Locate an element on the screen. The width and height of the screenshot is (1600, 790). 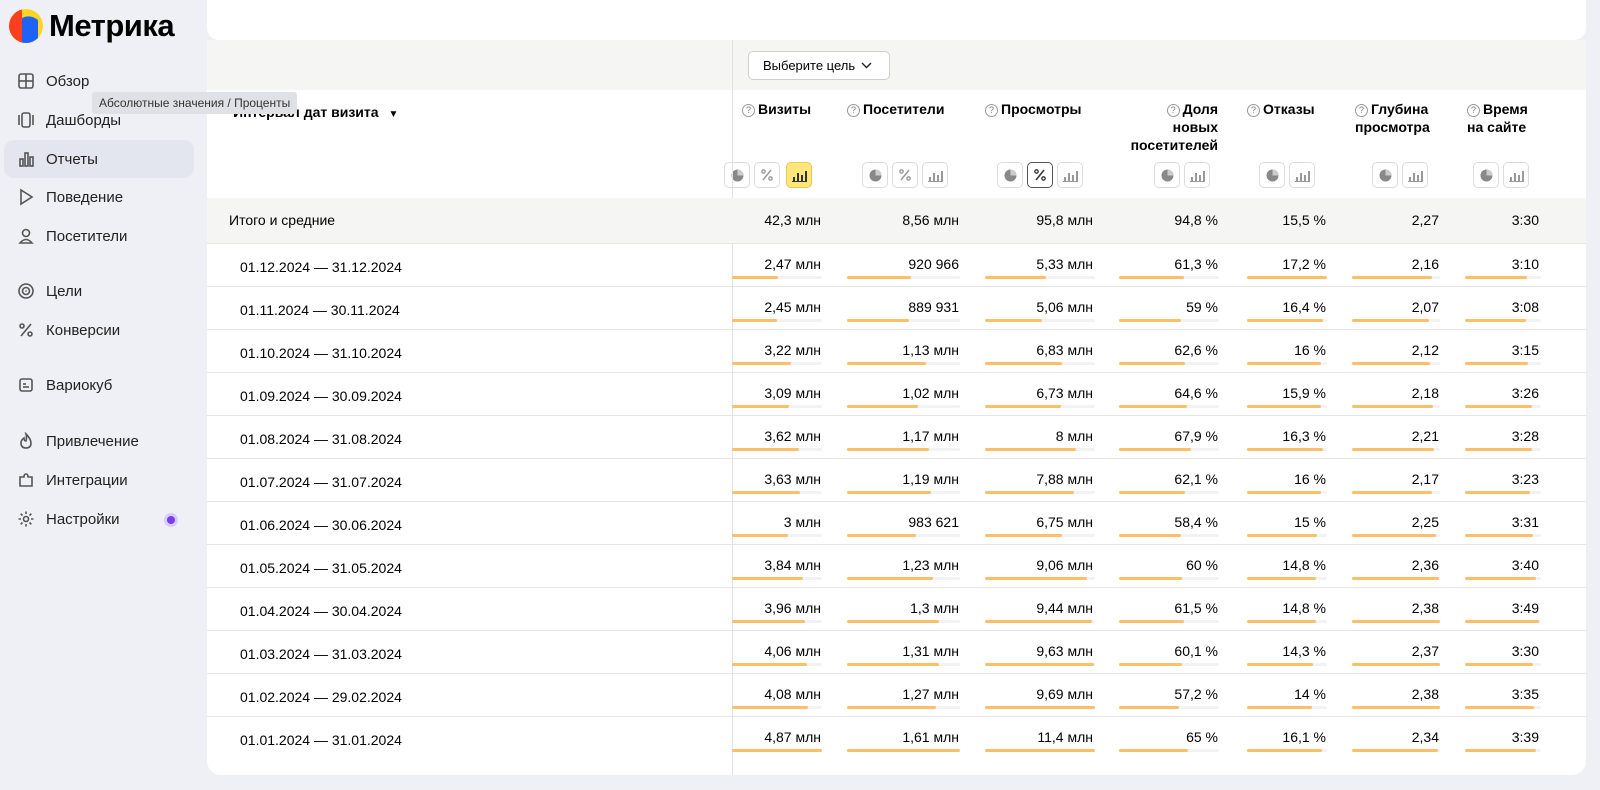
sidebar-item-6: Конверсии is located at coordinates (99, 330).